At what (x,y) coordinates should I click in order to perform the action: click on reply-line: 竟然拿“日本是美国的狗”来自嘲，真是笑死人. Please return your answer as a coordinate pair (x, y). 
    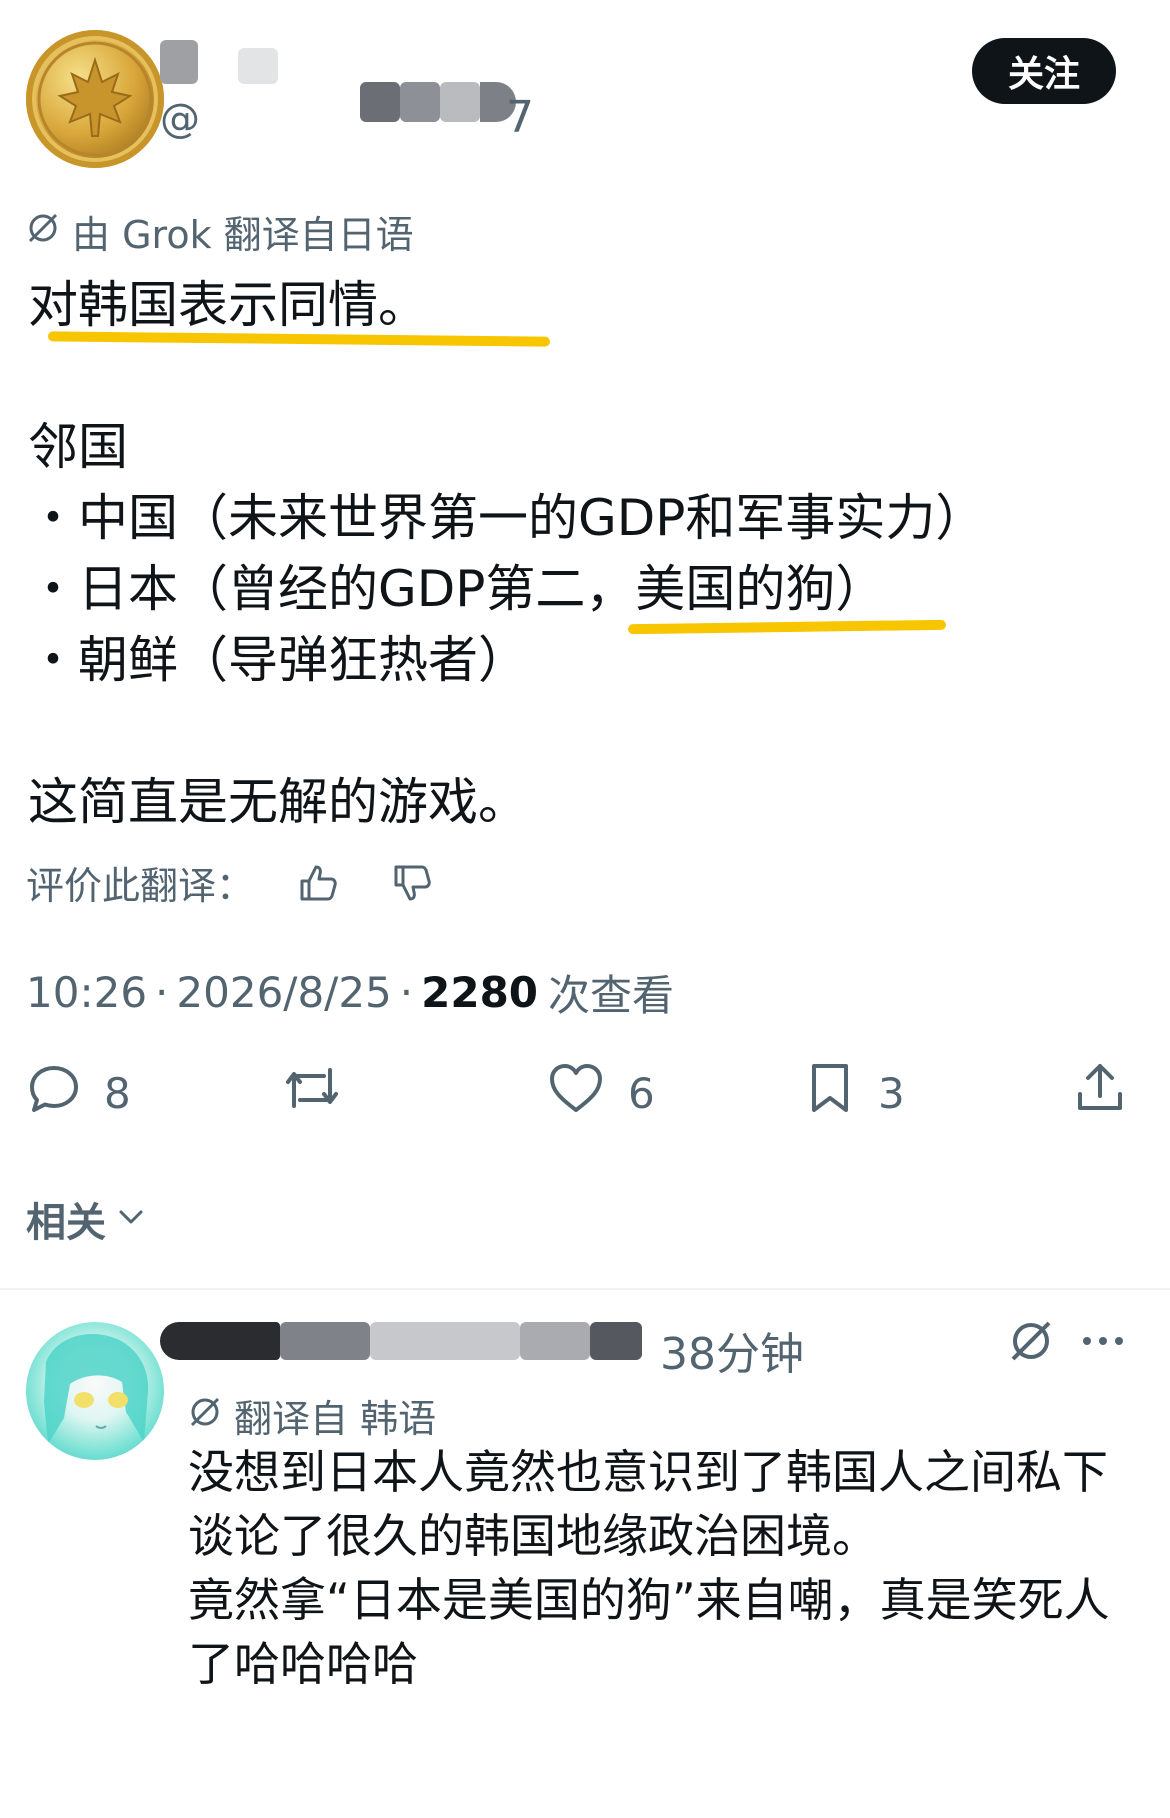
    Looking at the image, I should click on (649, 1600).